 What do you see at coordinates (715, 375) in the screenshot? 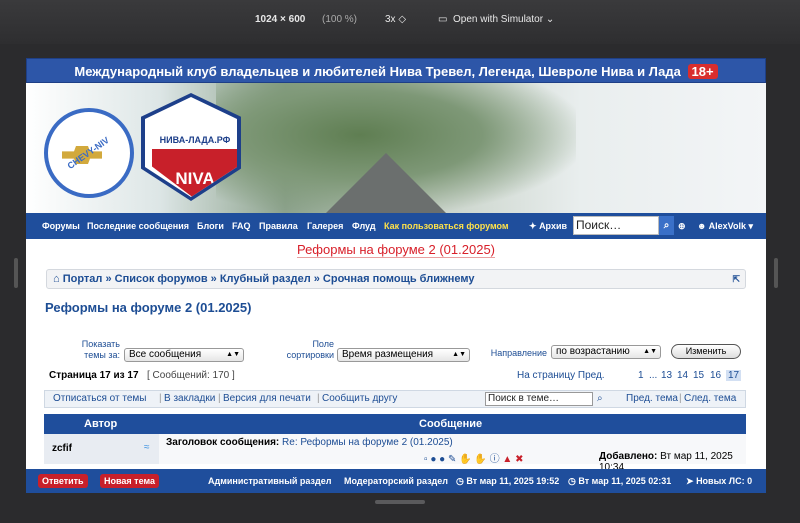
I see `page-link: 16` at bounding box center [715, 375].